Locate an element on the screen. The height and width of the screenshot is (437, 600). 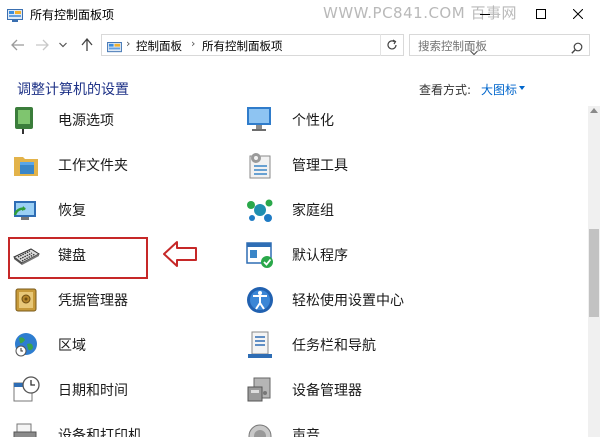
item-device-manager: 设备管理器 is located at coordinates (298, 390).